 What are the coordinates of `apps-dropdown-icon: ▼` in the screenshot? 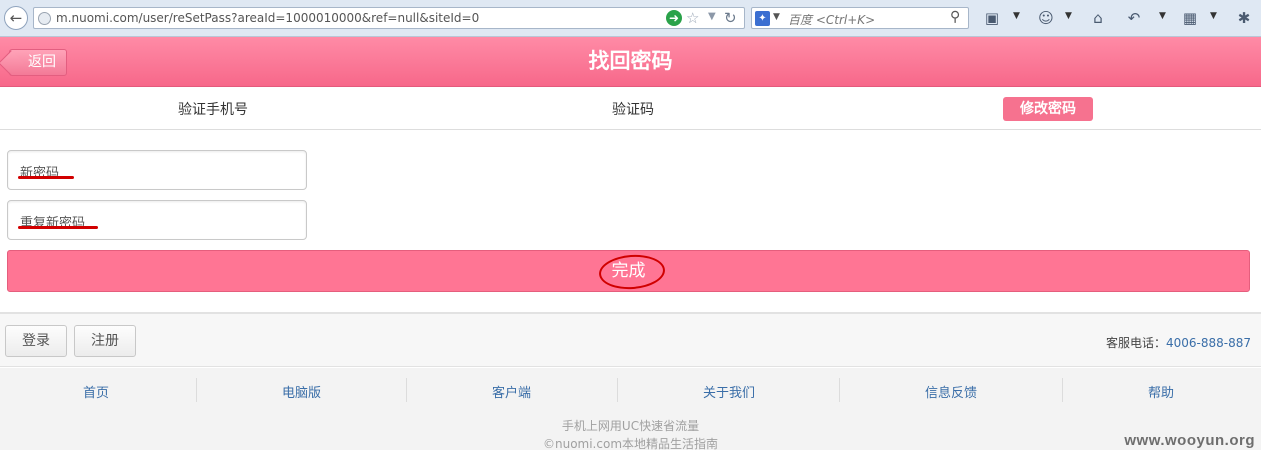 It's located at (1213, 16).